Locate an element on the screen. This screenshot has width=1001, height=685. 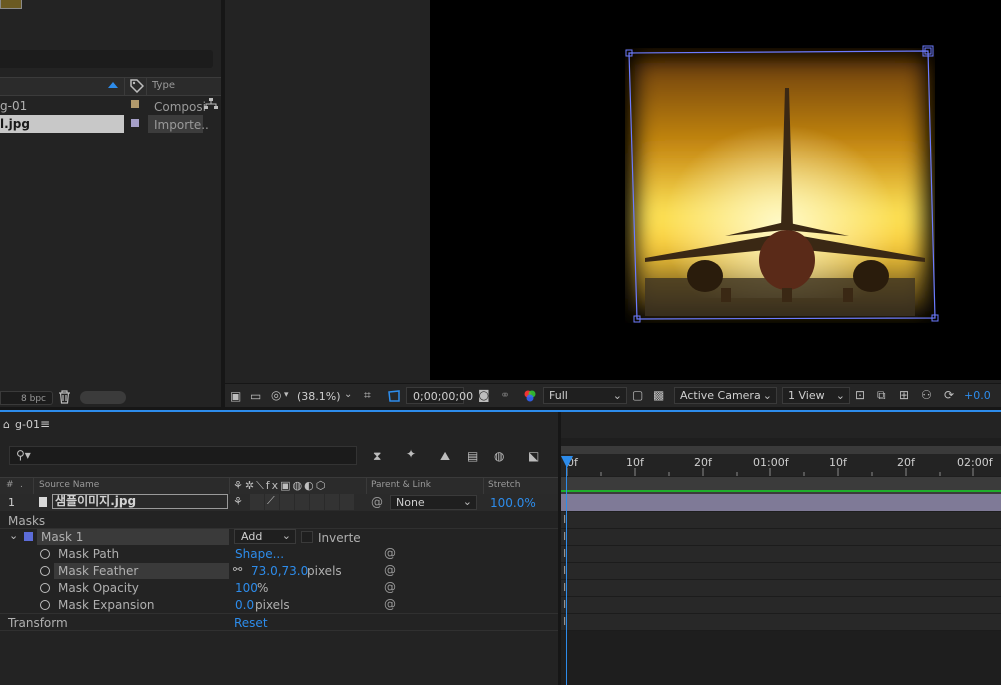
mask-name-cell: Mask 1 is located at coordinates (133, 537).